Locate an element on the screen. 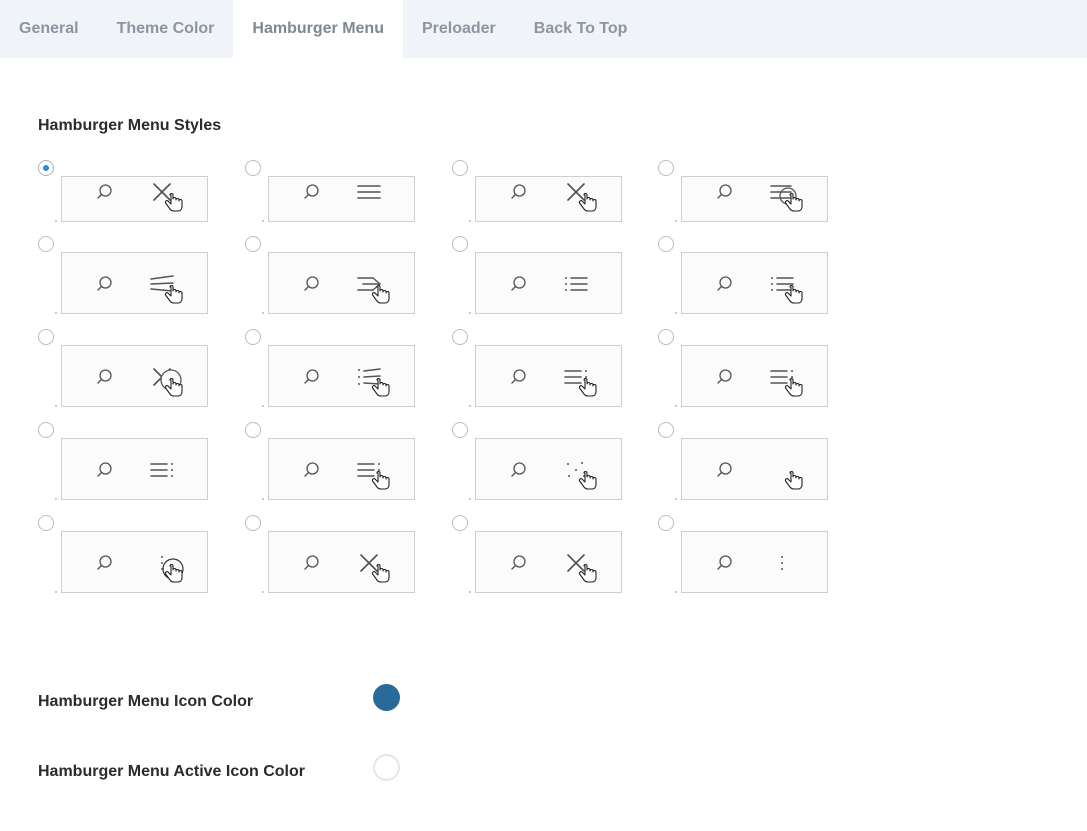  tab-hamburger-menu: Hamburger Menu is located at coordinates (318, 29).